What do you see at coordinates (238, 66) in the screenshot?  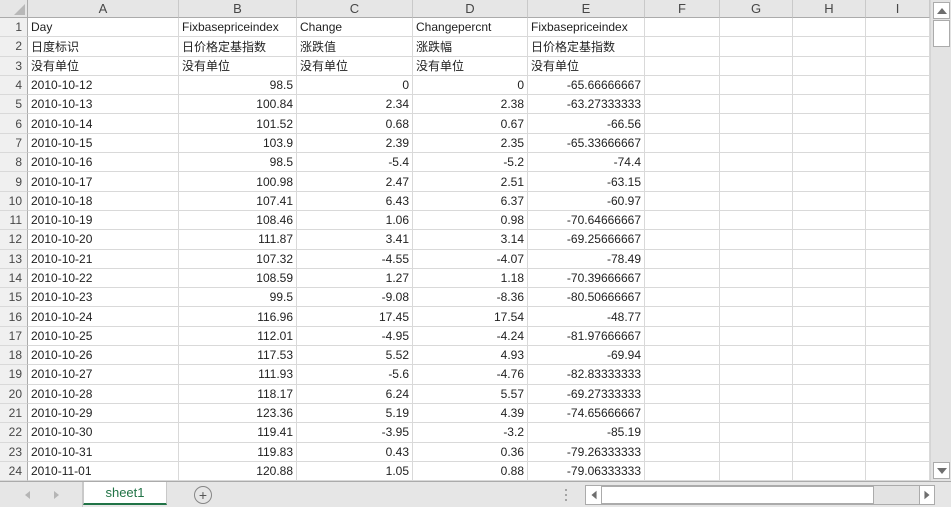 I see `cell-B3: 没有单位` at bounding box center [238, 66].